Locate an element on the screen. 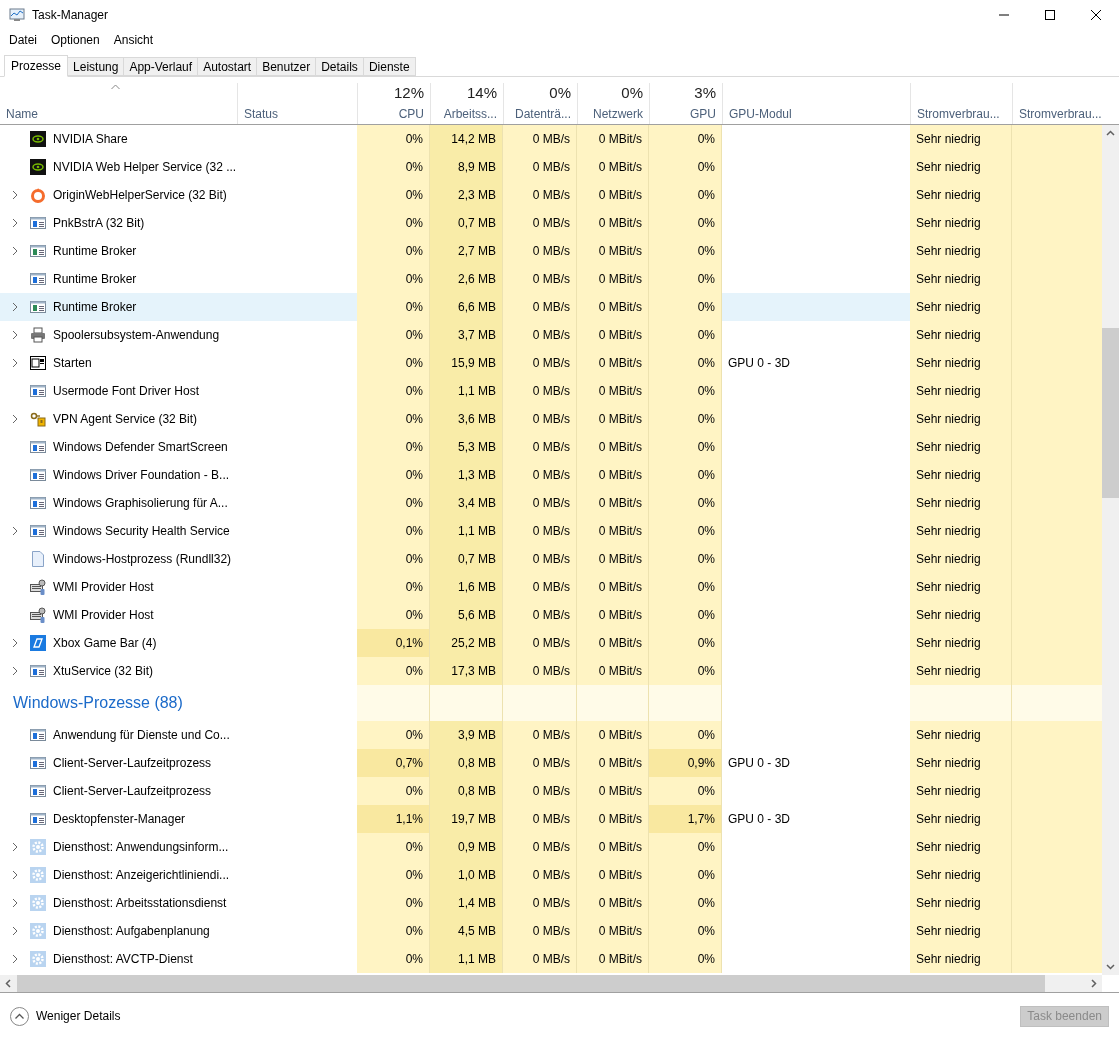  process-row: Runtime Broker 0% 6,6 MB 0 MB/s 0 MBit/s 0% Sehr niedrig is located at coordinates (551, 307).